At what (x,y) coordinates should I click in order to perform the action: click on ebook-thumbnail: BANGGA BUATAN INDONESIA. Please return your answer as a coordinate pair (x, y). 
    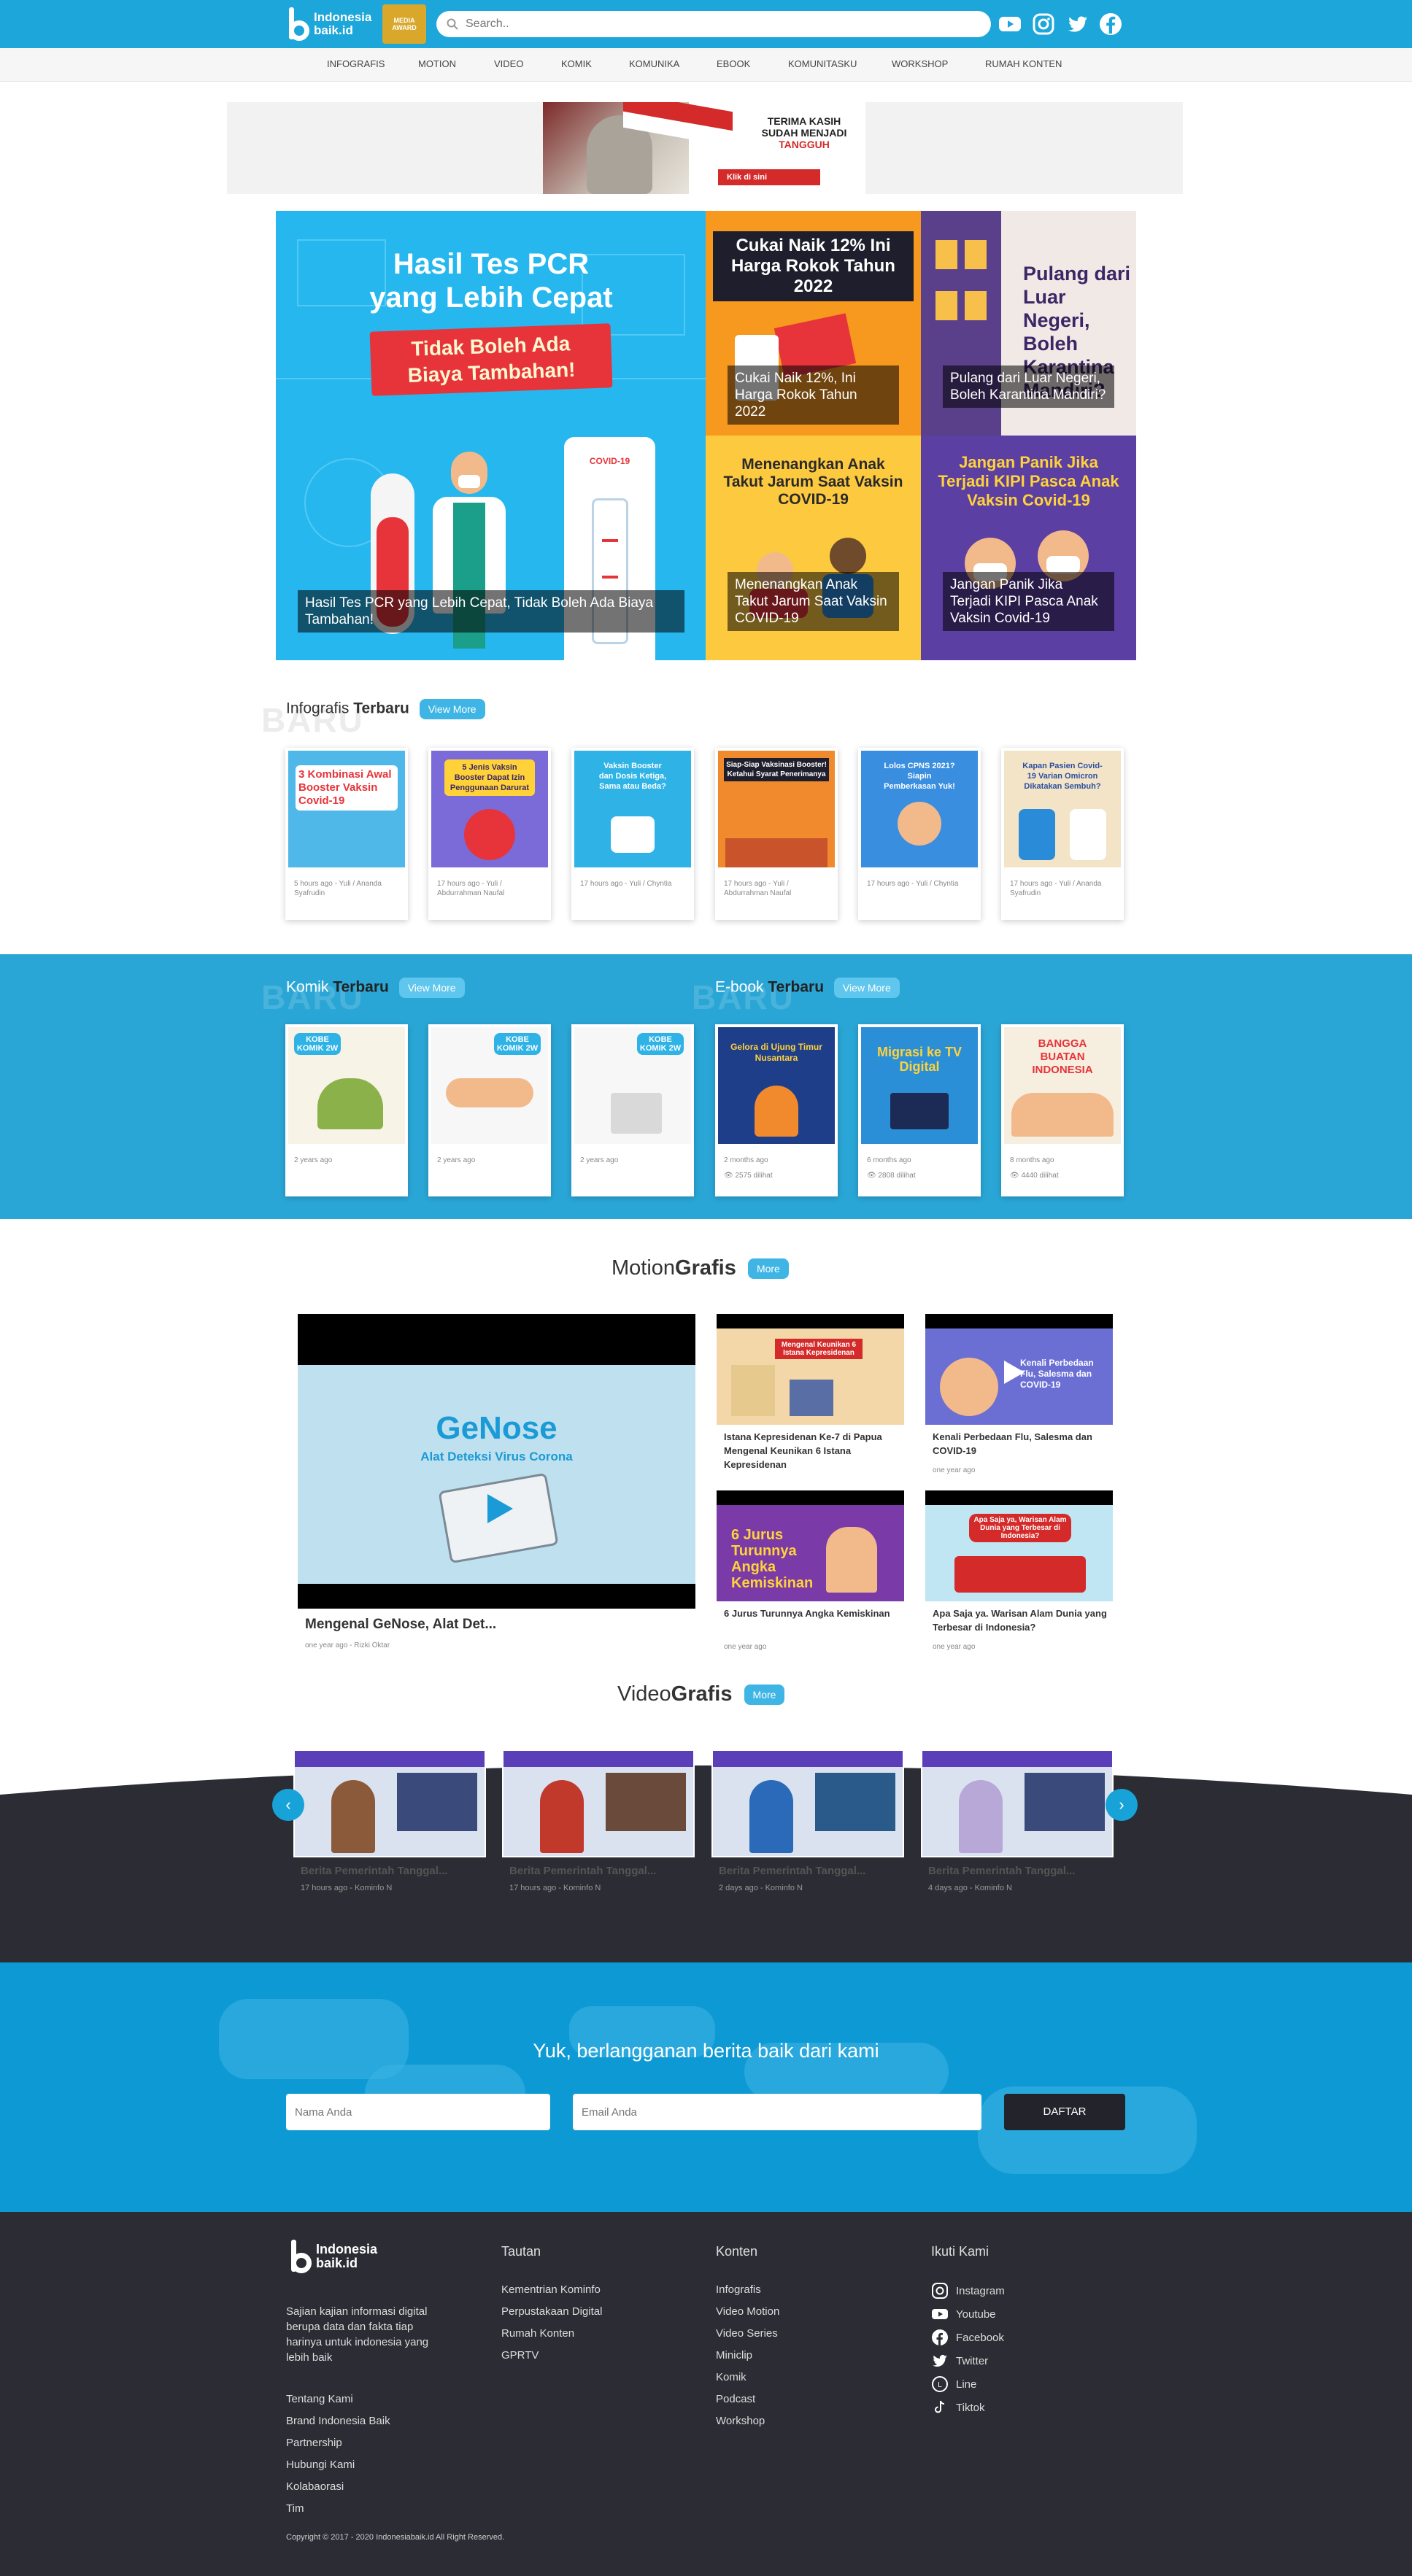
    Looking at the image, I should click on (1062, 1085).